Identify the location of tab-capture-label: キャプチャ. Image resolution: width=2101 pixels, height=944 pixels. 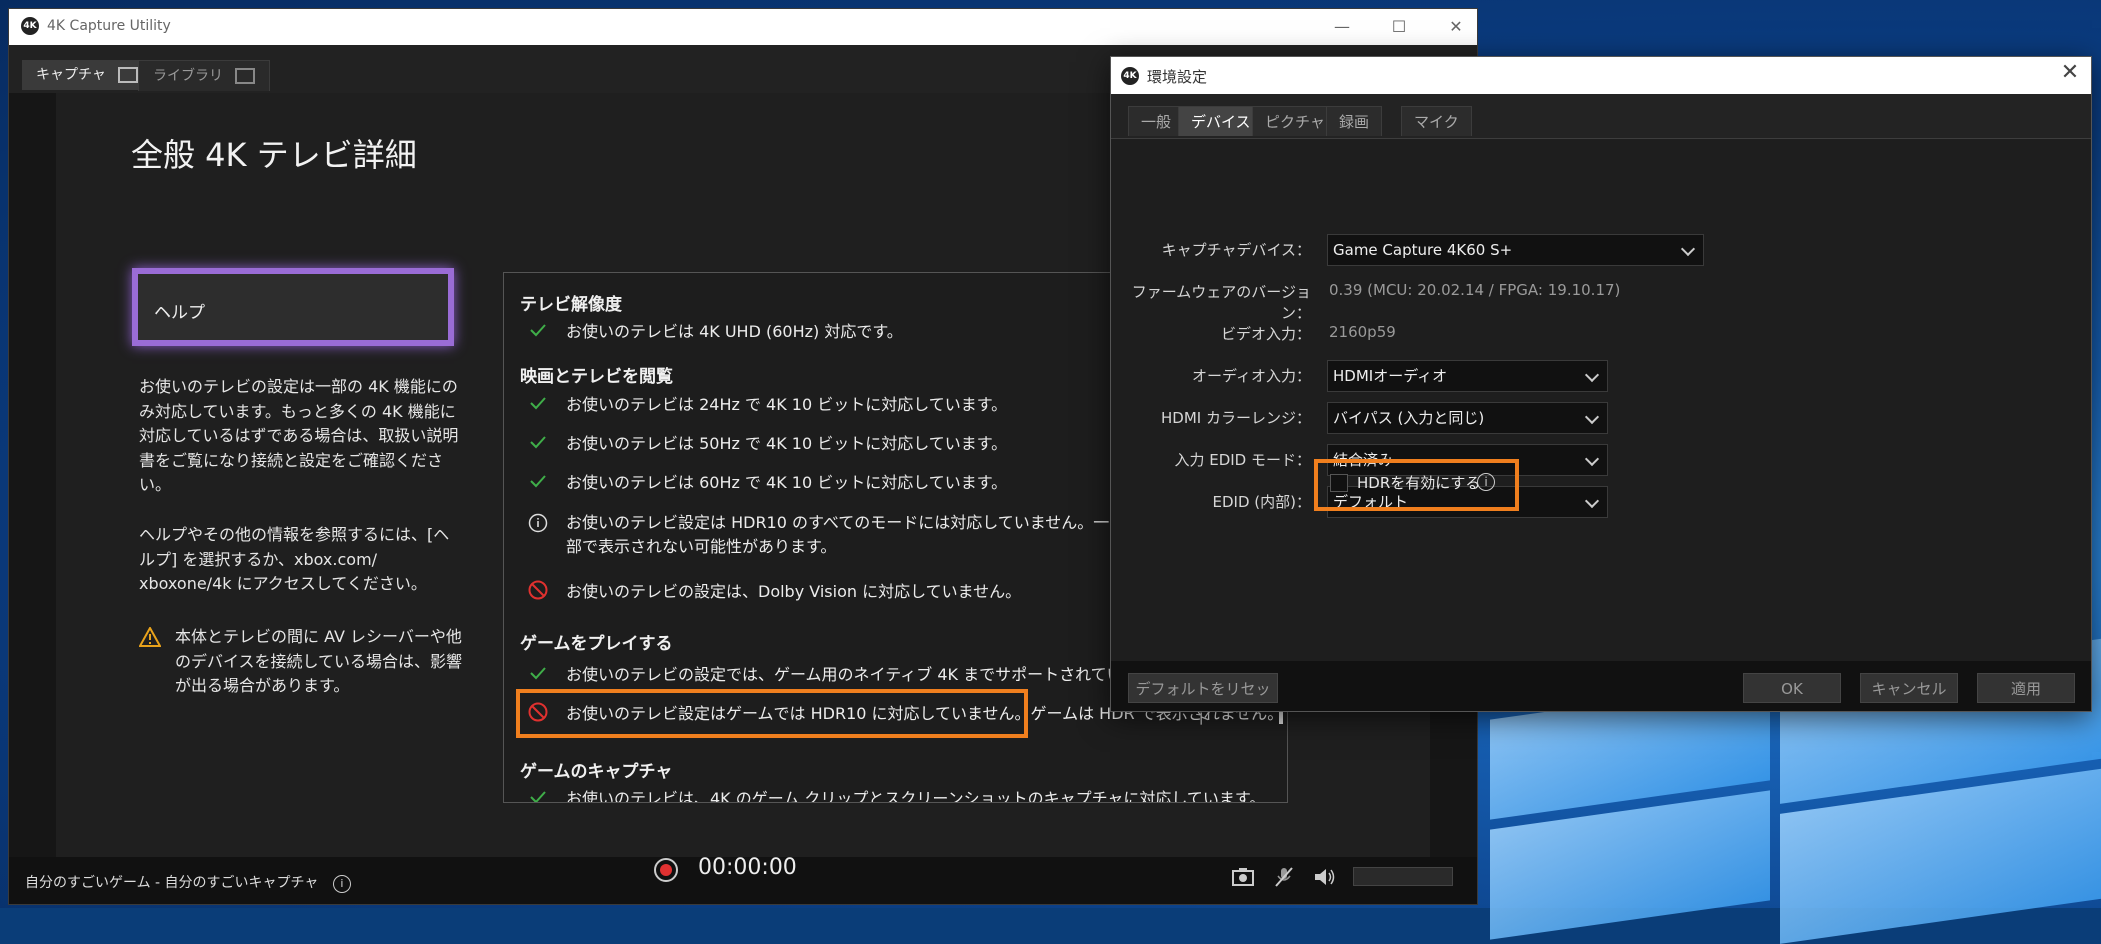
(71, 75).